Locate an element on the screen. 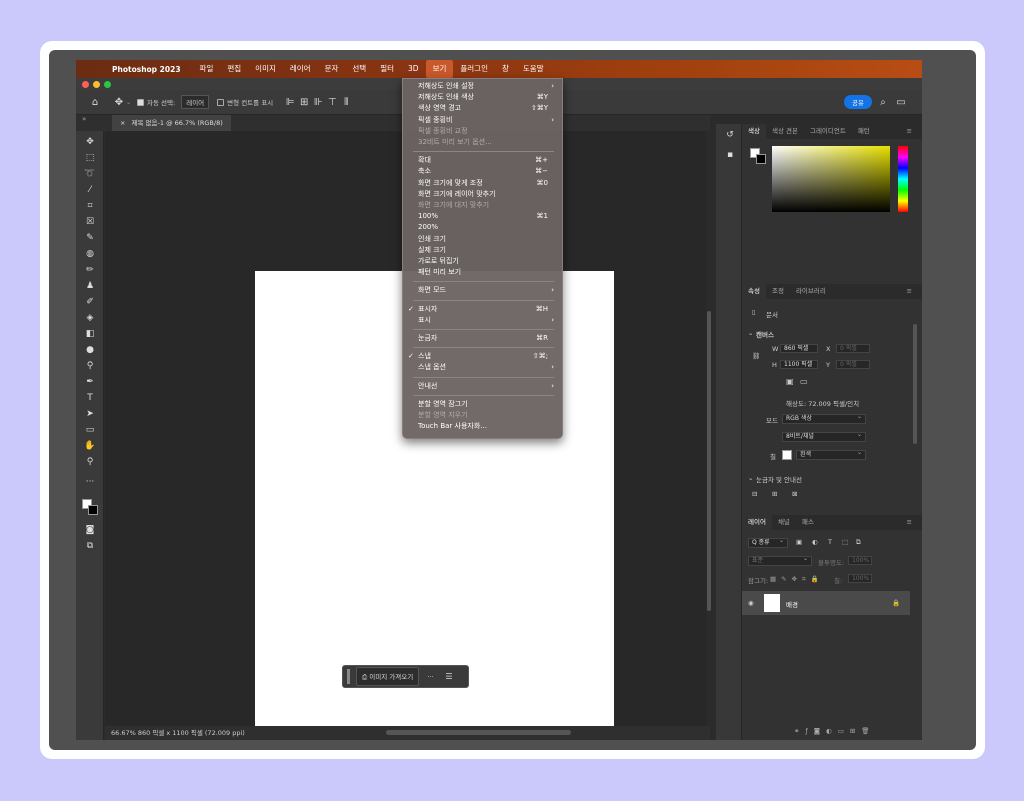  share-button: 공유 is located at coordinates (858, 102).